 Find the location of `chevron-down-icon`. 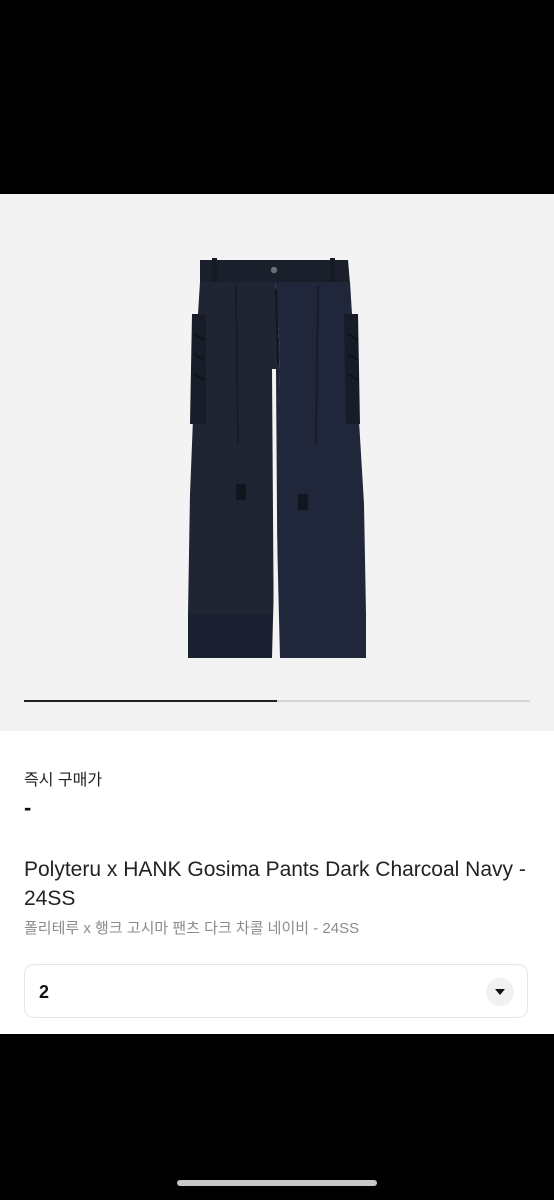

chevron-down-icon is located at coordinates (500, 992).